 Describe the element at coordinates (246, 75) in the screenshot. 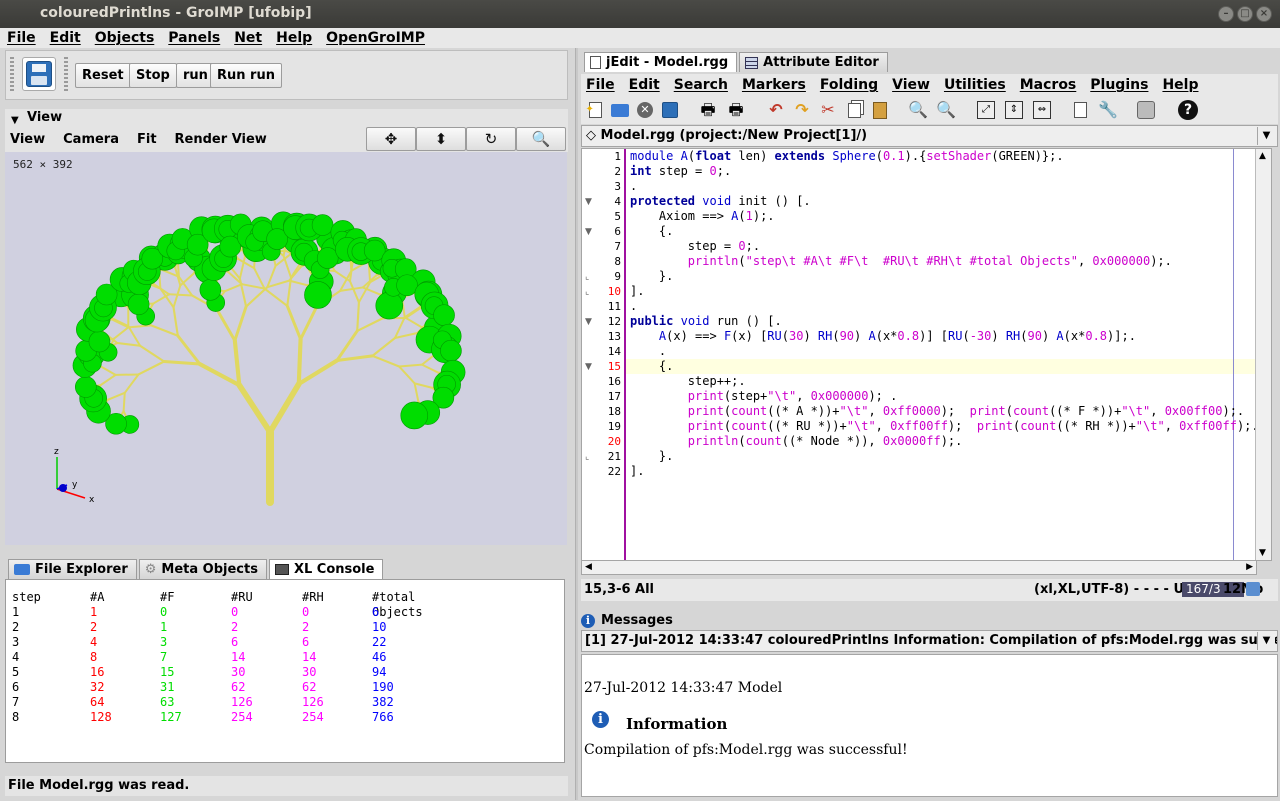

I see `run-run-button: Run run` at that location.